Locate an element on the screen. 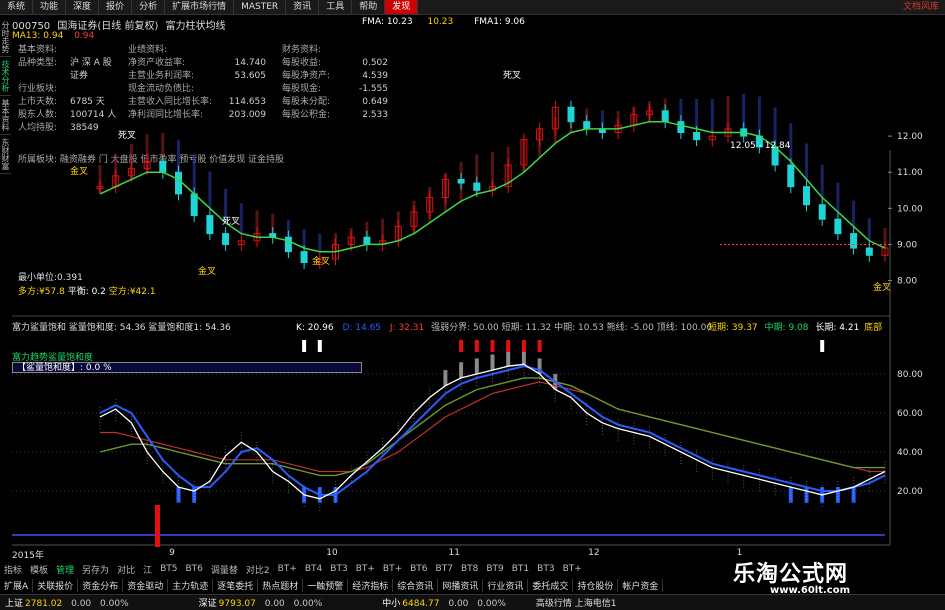  toolbar-item-7: BT6 is located at coordinates (194, 569).